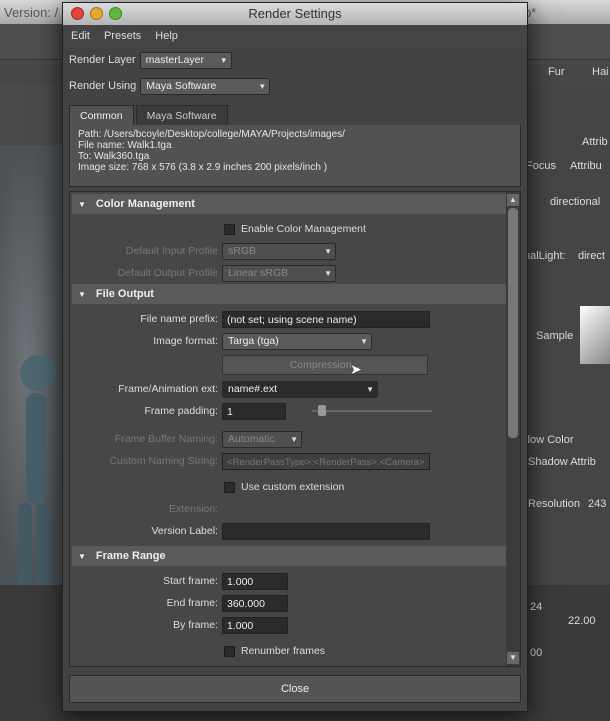  I want to click on sample-label: Sample, so click(555, 336).